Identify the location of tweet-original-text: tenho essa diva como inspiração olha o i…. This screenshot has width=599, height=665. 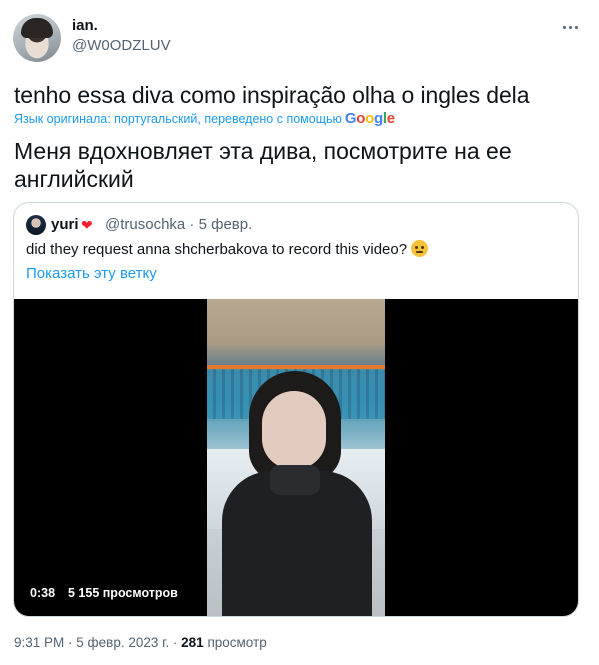
(272, 95).